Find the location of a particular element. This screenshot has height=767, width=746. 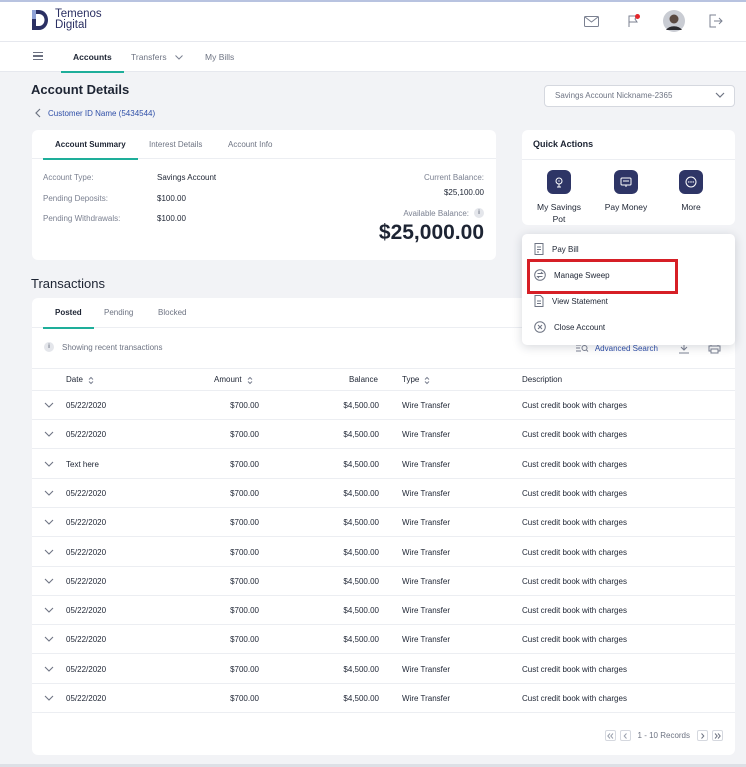

menu-item-pay-bill: Pay Bill is located at coordinates (556, 249).